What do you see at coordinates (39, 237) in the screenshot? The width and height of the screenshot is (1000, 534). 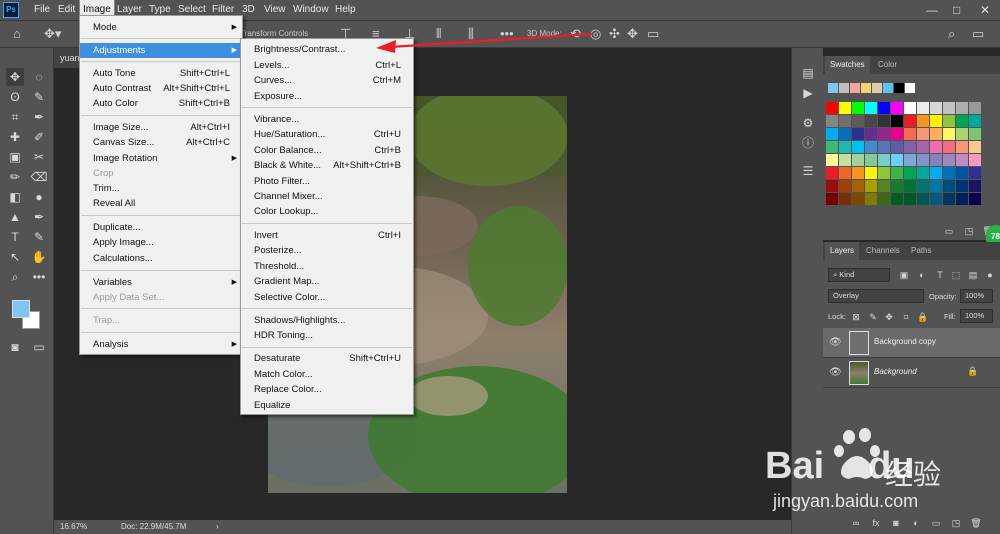 I see `path-select-icon: ✎` at bounding box center [39, 237].